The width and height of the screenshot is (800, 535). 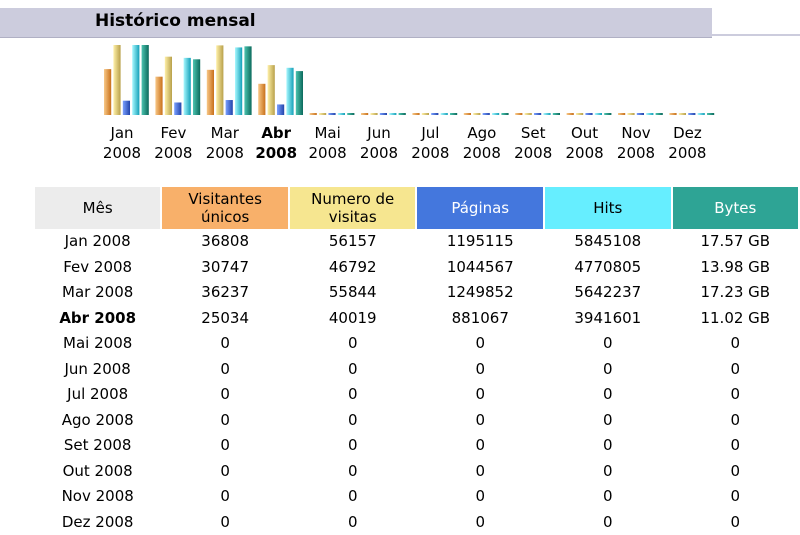 I want to click on cell-month: Nov 2008, so click(x=97, y=497).